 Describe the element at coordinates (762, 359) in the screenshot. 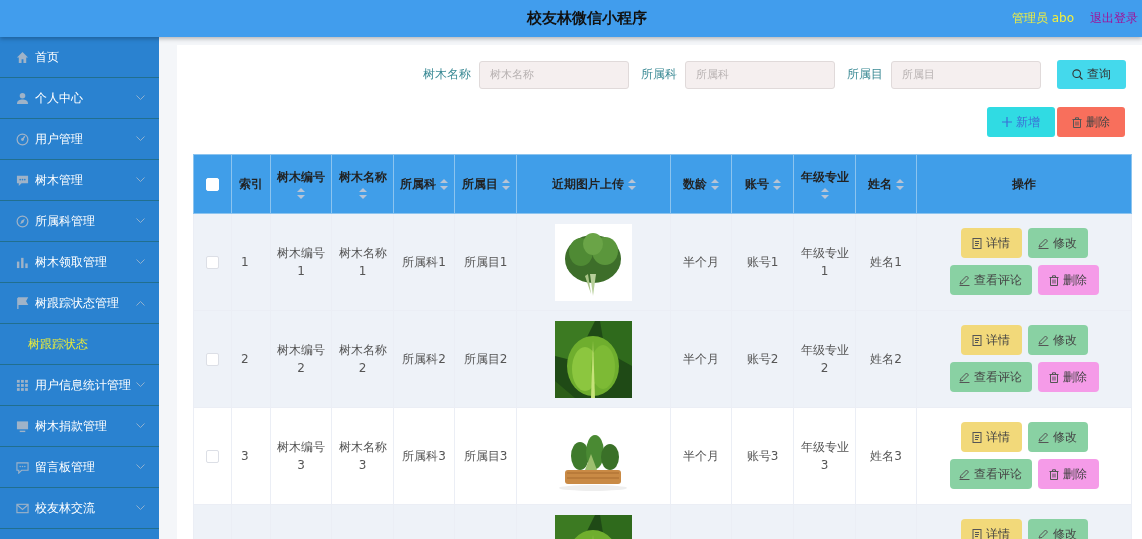

I see `table-cell: 账号2` at that location.